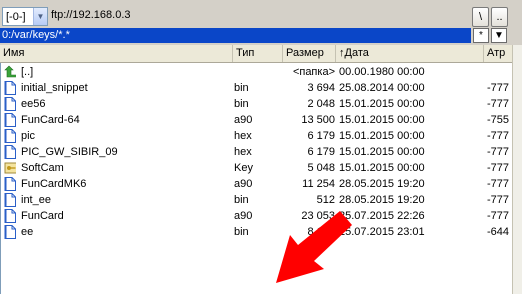  What do you see at coordinates (500, 72) in the screenshot?
I see `file-attr` at bounding box center [500, 72].